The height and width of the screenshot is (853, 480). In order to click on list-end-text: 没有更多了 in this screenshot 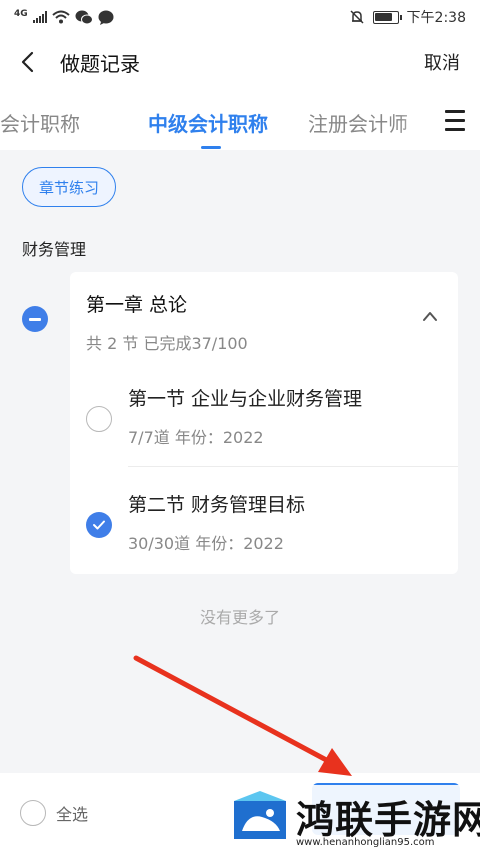, I will do `click(239, 617)`.